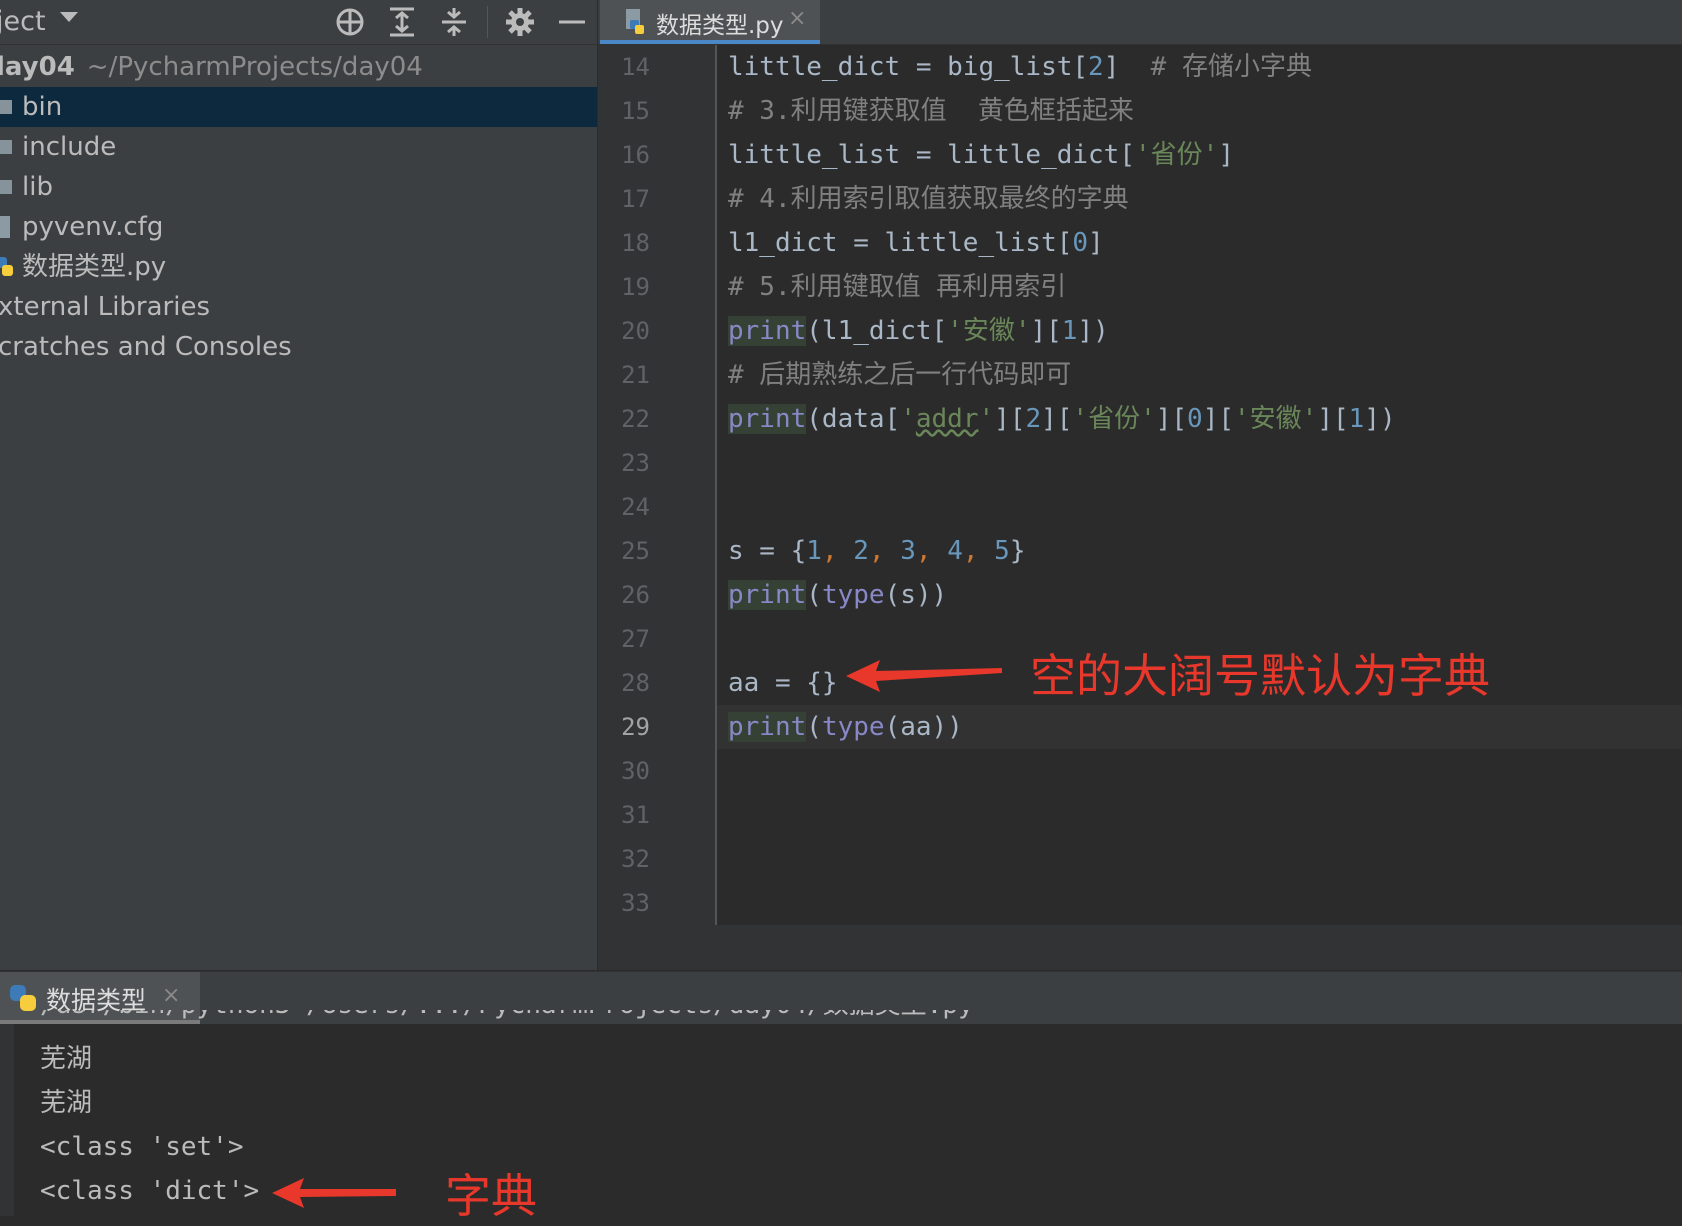  I want to click on builtin-type: type, so click(853, 727).